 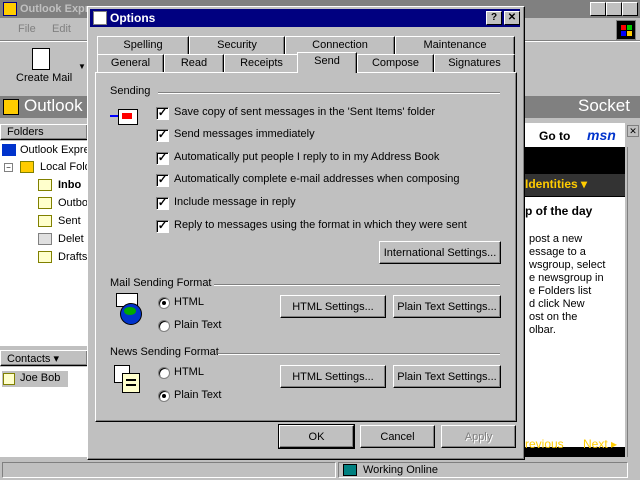 What do you see at coordinates (130, 91) in the screenshot?
I see `sending-group-label: Sending` at bounding box center [130, 91].